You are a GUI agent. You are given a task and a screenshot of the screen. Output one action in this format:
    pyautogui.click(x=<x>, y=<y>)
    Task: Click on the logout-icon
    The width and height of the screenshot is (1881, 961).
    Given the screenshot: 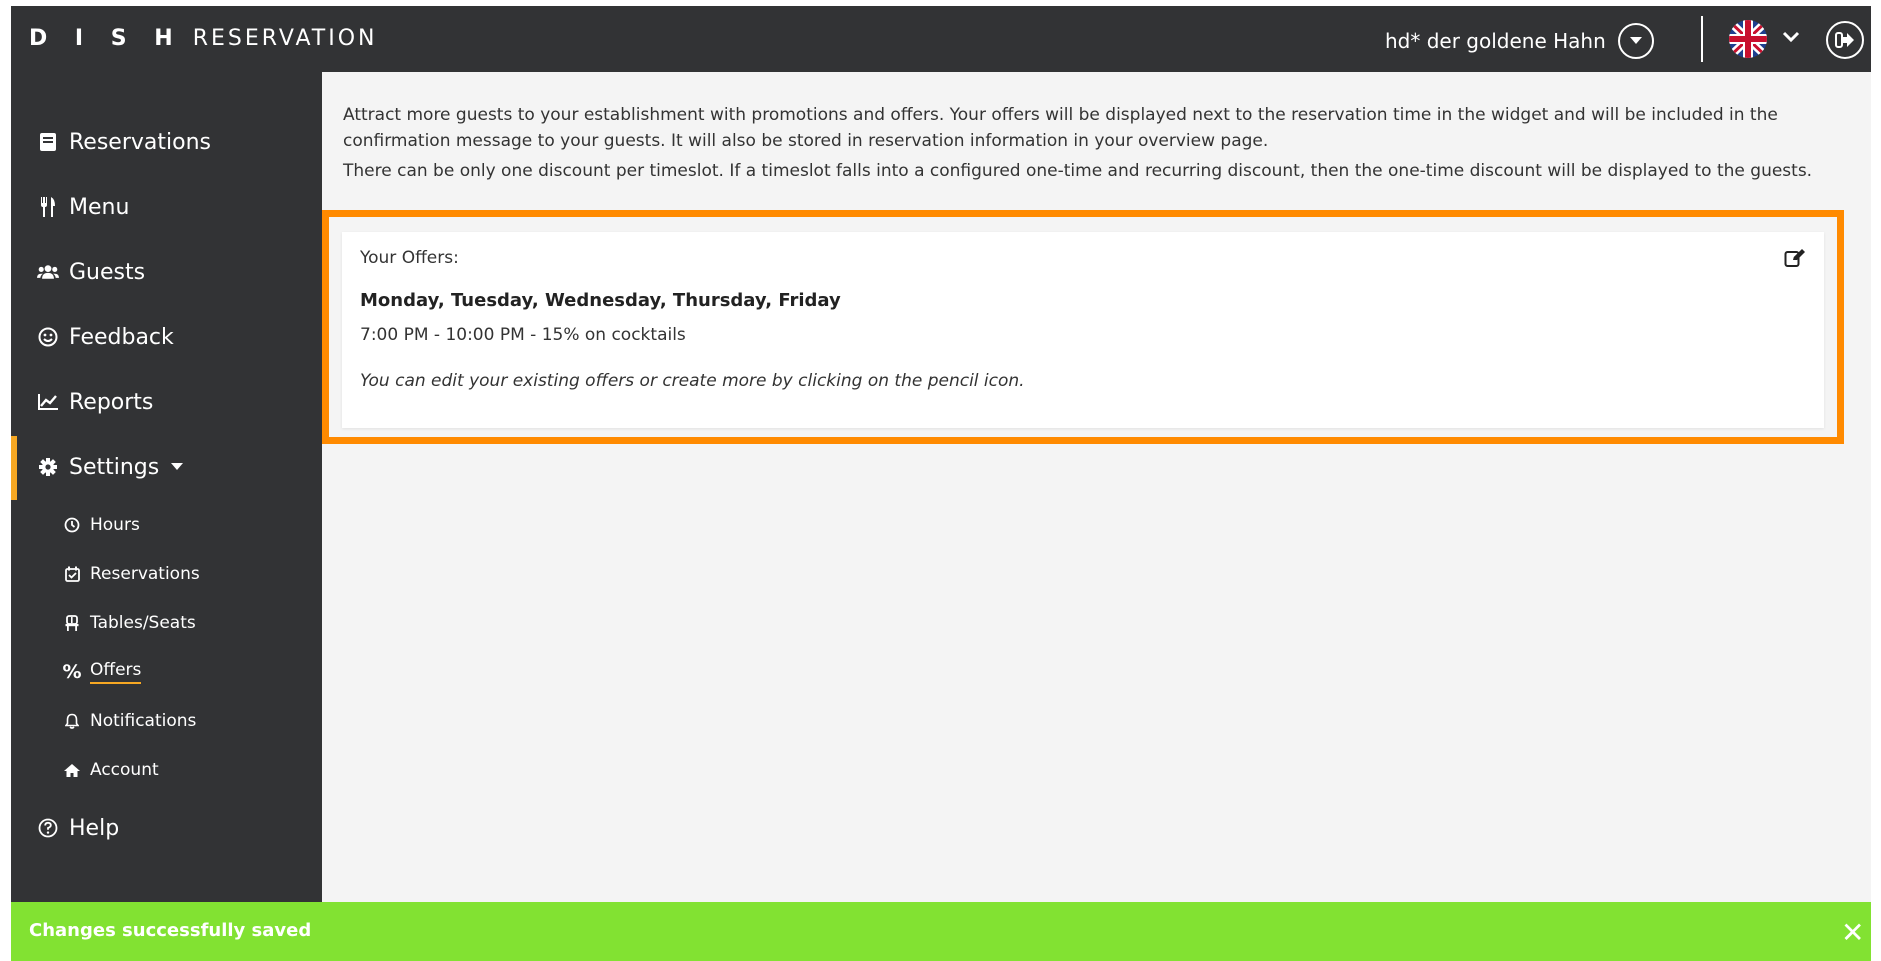 What is the action you would take?
    pyautogui.click(x=1844, y=40)
    